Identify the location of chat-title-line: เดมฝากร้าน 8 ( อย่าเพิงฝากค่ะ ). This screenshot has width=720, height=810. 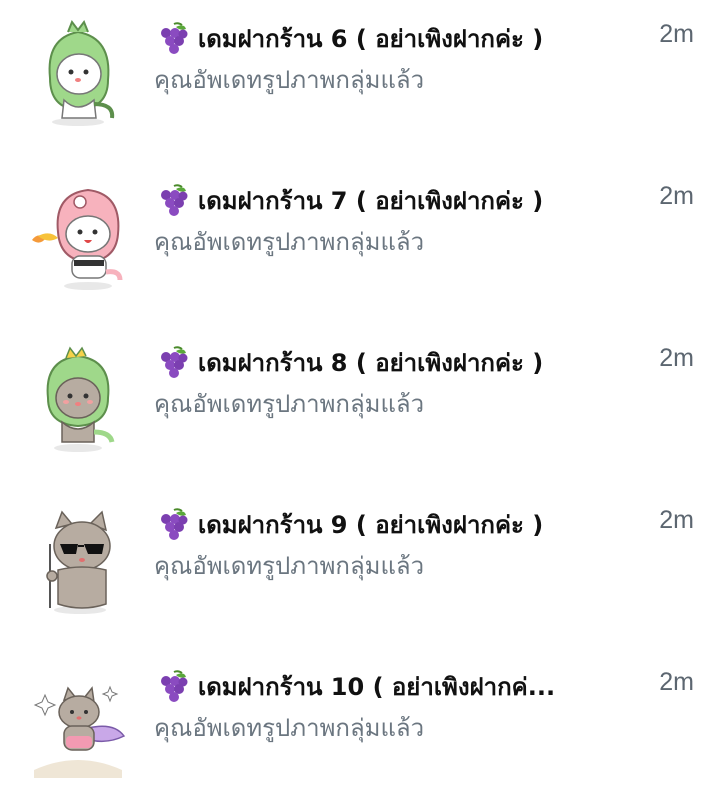
(391, 362).